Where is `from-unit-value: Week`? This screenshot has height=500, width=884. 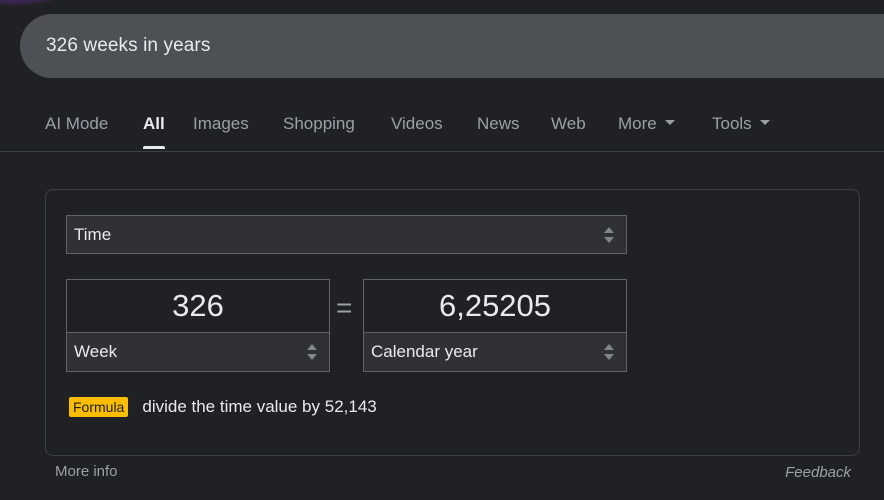
from-unit-value: Week is located at coordinates (96, 351).